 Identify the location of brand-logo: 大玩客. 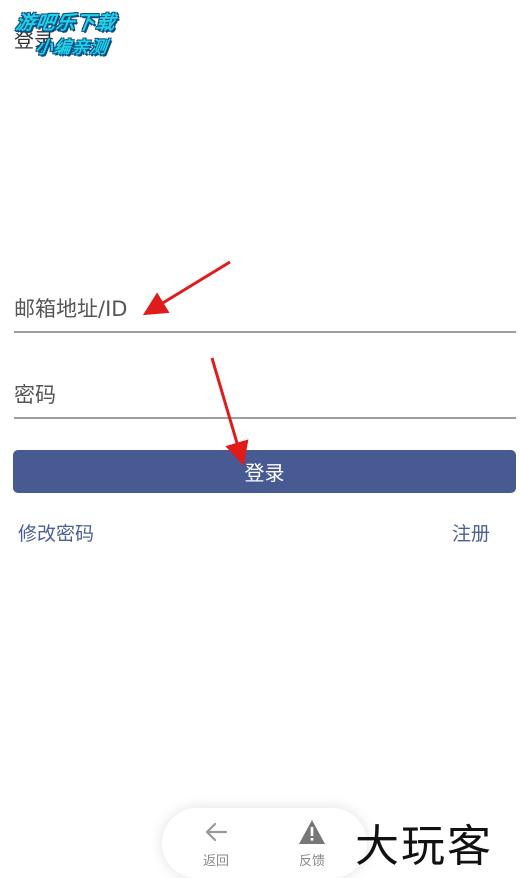
(424, 846).